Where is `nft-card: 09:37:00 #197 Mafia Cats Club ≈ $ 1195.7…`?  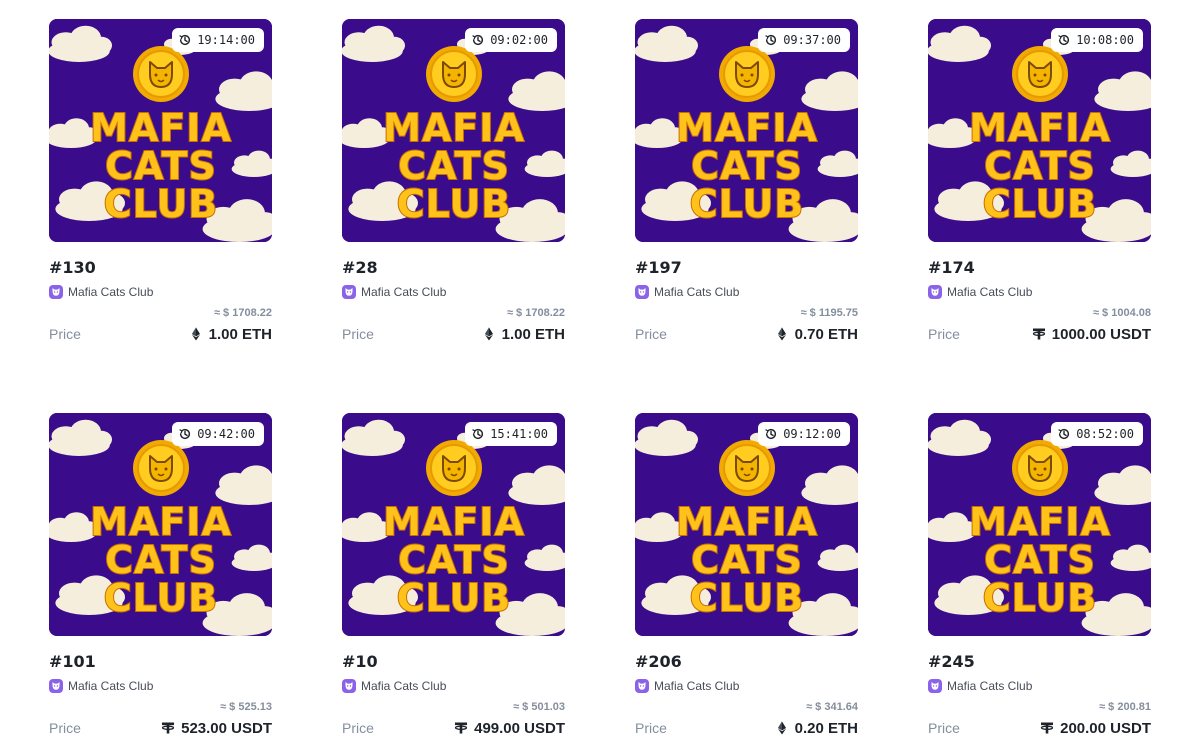
nft-card: 09:37:00 #197 Mafia Cats Club ≈ $ 1195.7… is located at coordinates (746, 181).